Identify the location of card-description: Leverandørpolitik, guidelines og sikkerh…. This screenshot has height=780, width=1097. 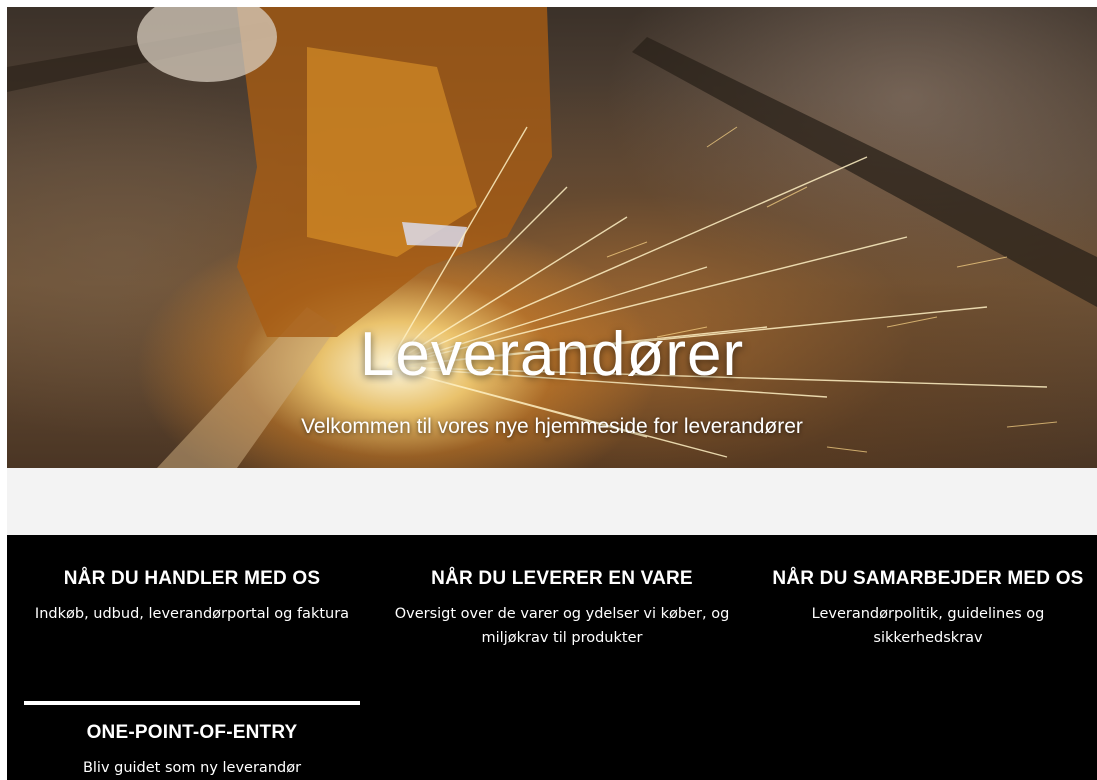
(928, 626).